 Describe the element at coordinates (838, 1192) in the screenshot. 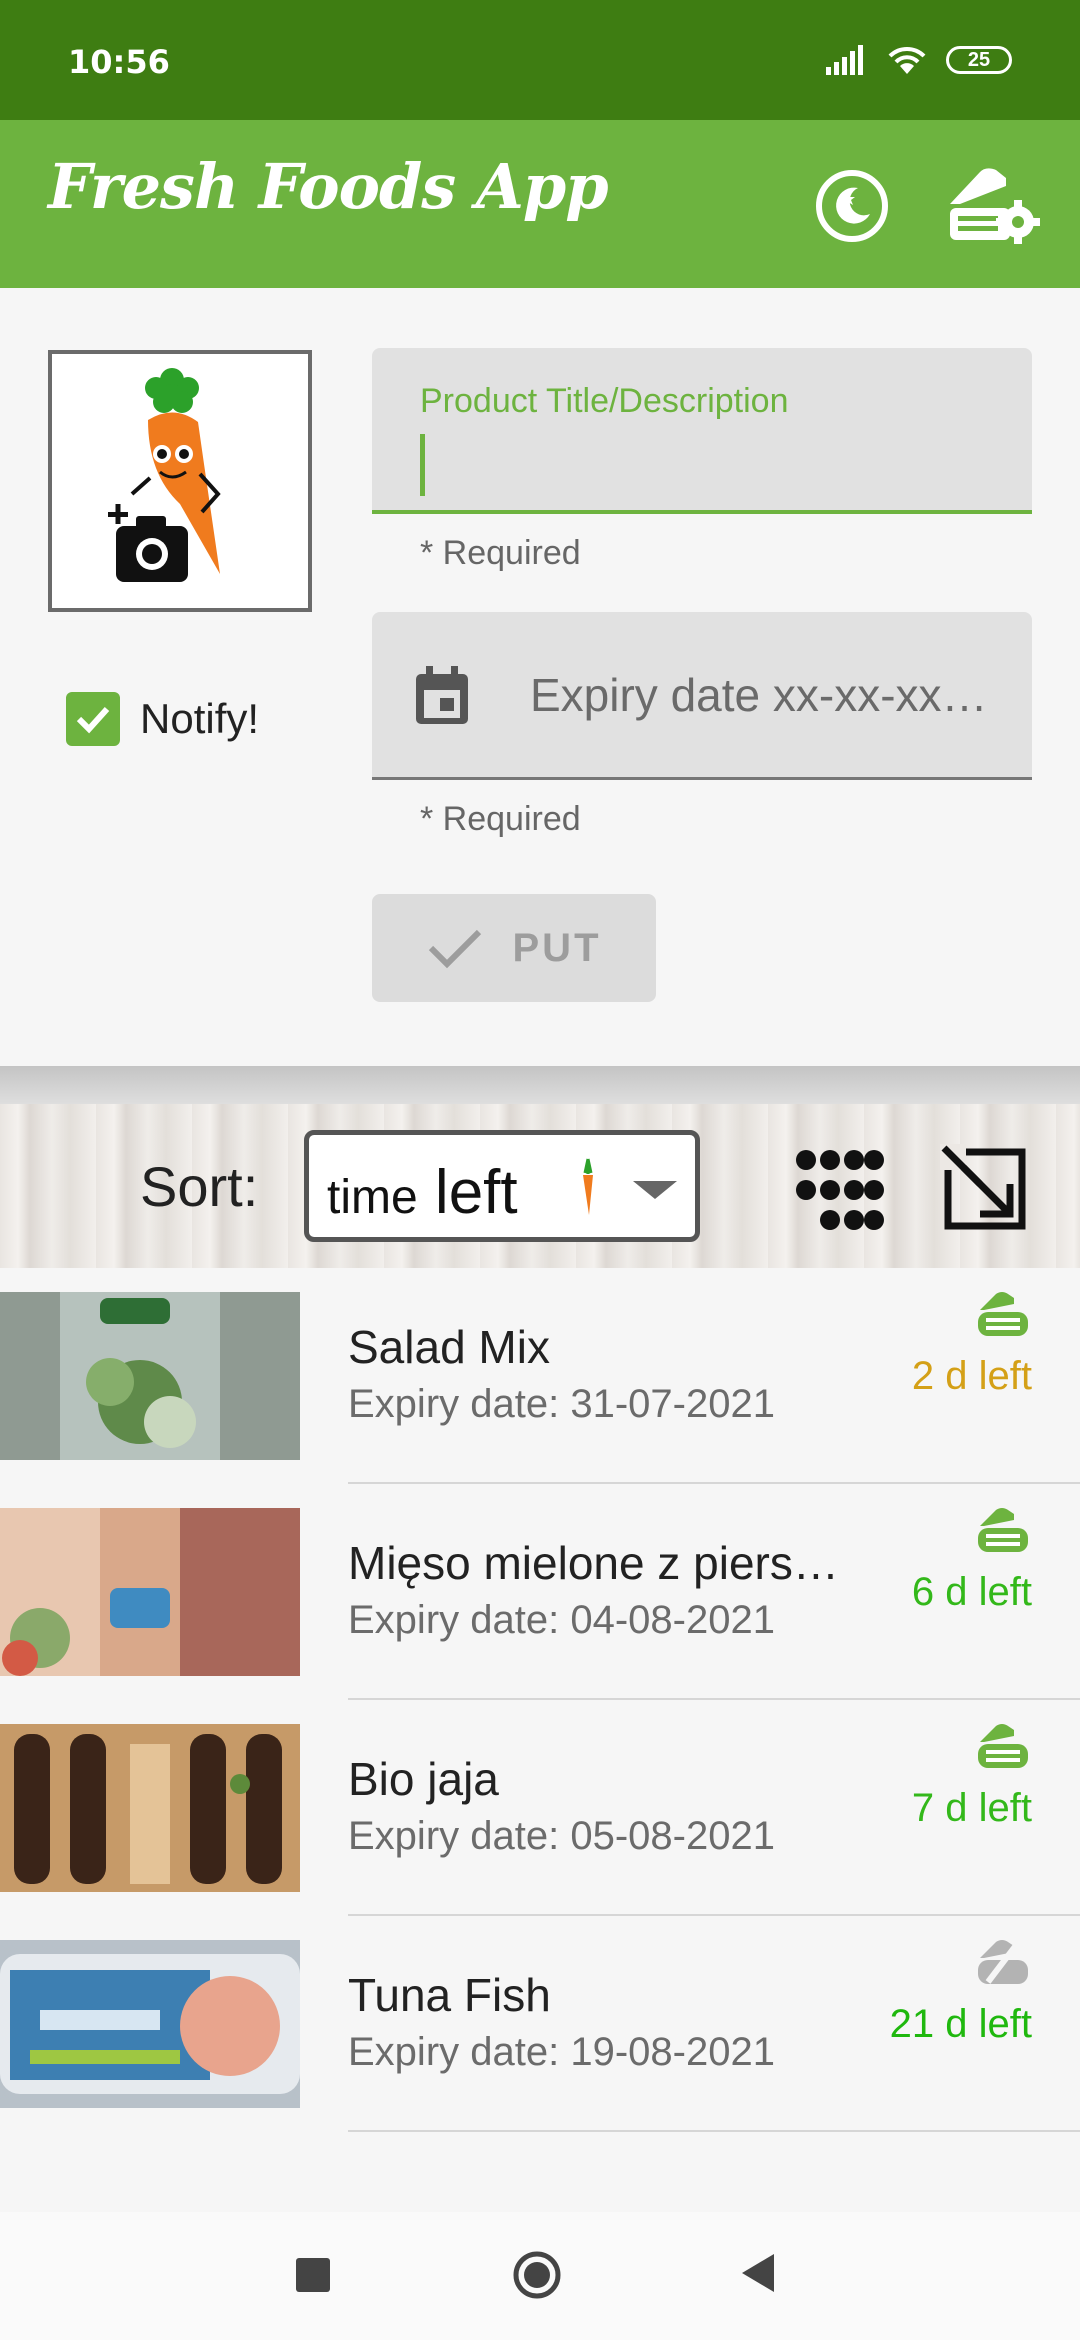

I see `grid-view-icon` at that location.